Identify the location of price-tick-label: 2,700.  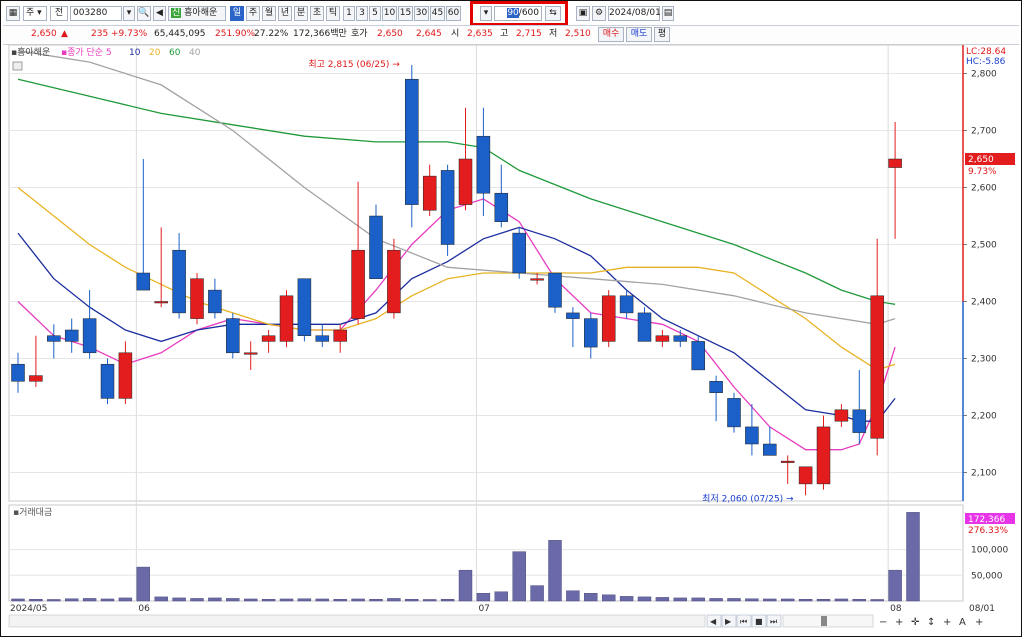
(984, 132).